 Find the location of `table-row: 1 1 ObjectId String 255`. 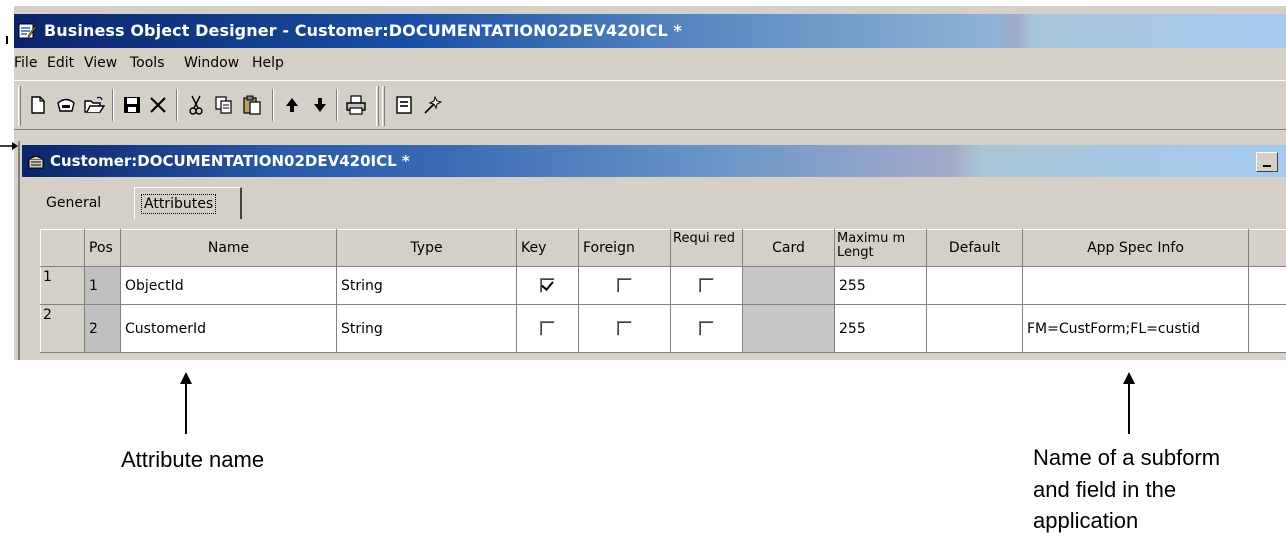

table-row: 1 1 ObjectId String 255 is located at coordinates (663, 285).